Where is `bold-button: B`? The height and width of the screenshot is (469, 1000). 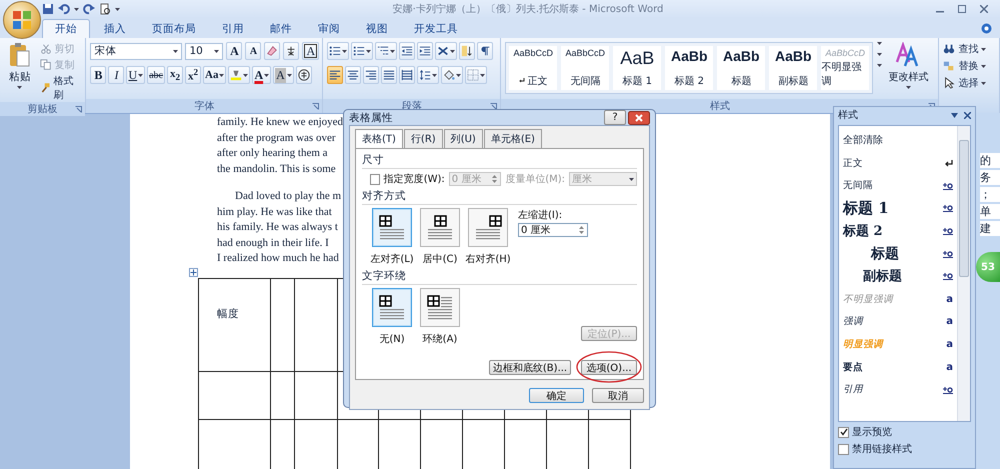 bold-button: B is located at coordinates (98, 75).